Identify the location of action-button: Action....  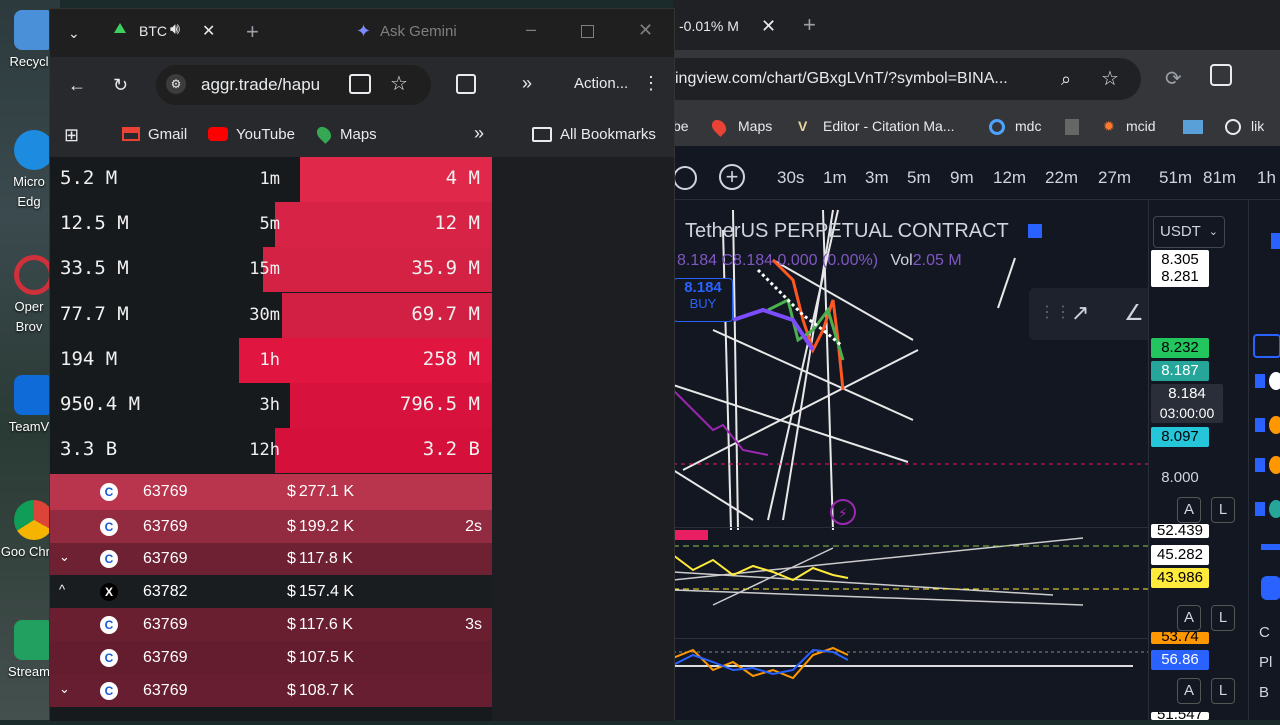
(601, 83).